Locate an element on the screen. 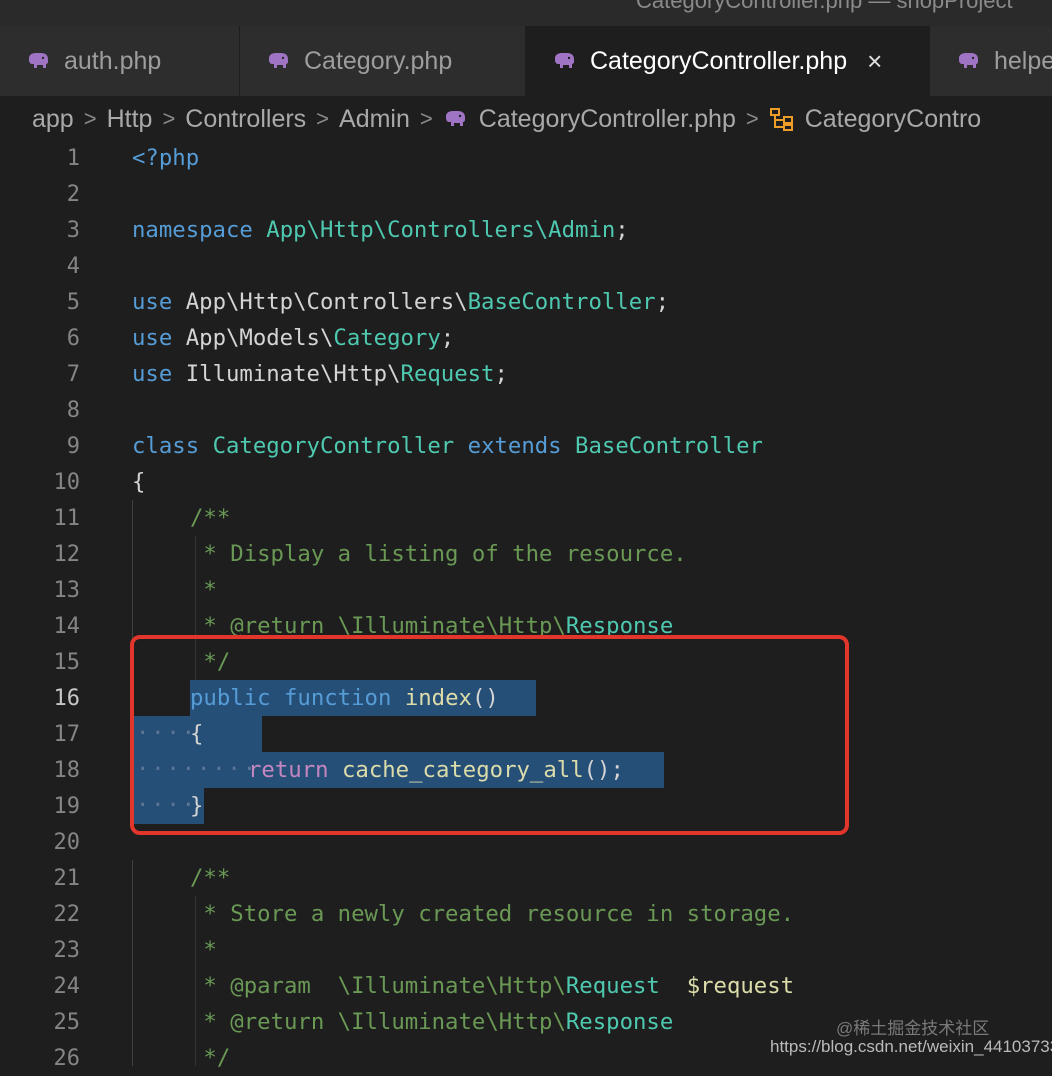 This screenshot has width=1052, height=1076. breadcrumb-item-admin: Admin is located at coordinates (374, 119).